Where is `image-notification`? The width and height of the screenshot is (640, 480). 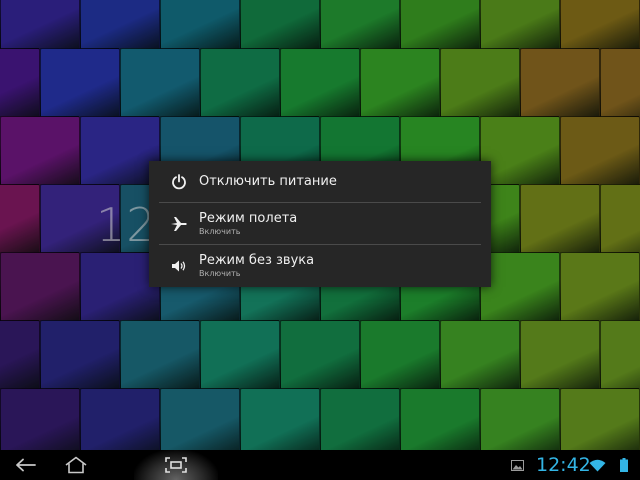 image-notification is located at coordinates (517, 465).